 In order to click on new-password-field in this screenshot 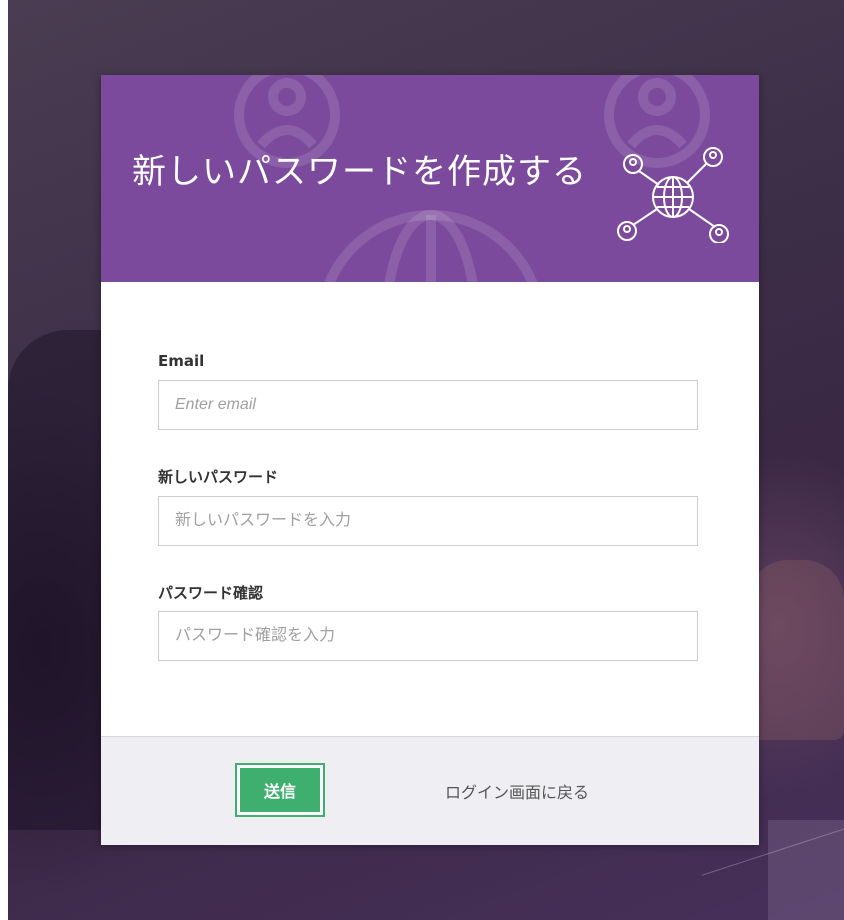, I will do `click(428, 521)`.